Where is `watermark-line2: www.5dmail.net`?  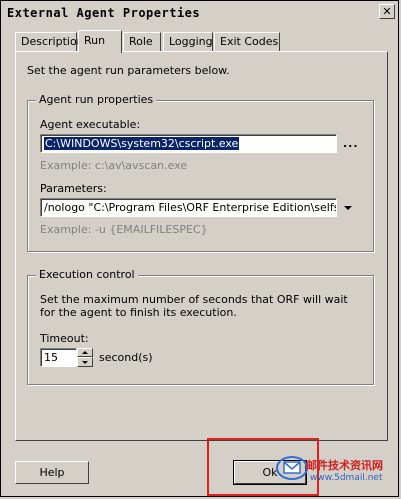
watermark-line2: www.5dmail.net is located at coordinates (346, 478).